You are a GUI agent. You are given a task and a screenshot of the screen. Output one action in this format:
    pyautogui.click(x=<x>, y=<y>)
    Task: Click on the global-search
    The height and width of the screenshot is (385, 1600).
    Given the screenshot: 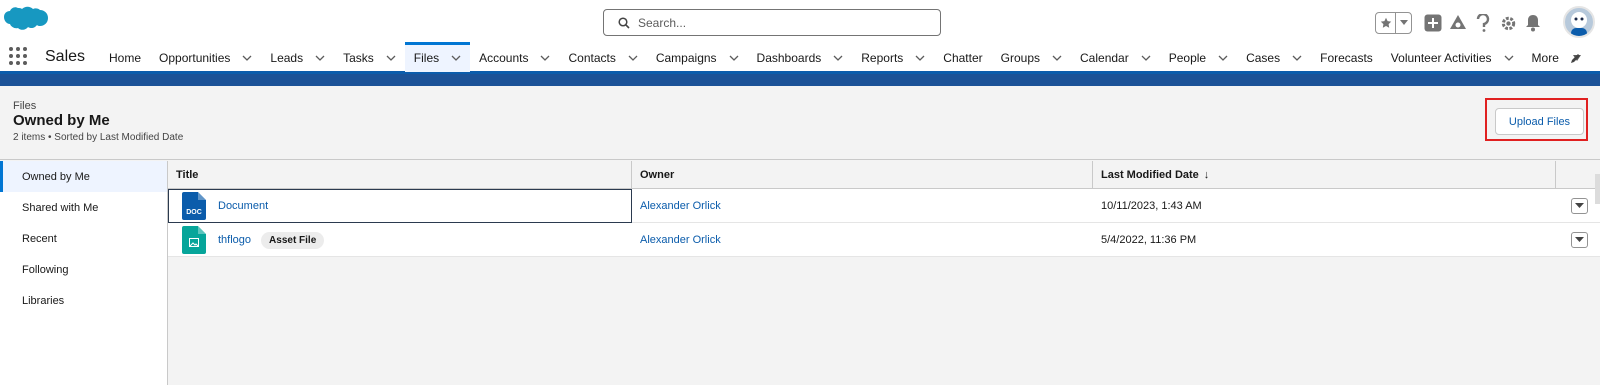 What is the action you would take?
    pyautogui.click(x=772, y=22)
    